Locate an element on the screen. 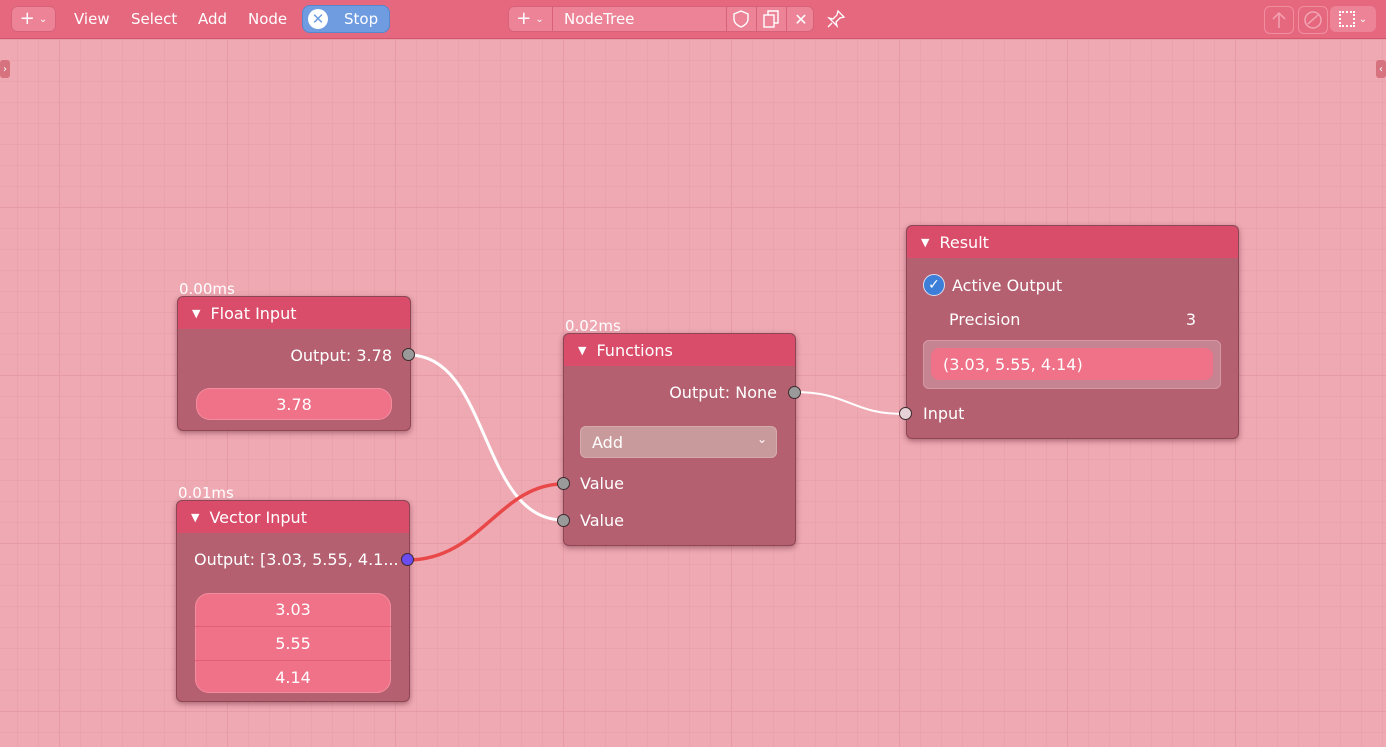 This screenshot has width=1386, height=747. vector-y-field: 5.55 is located at coordinates (293, 644).